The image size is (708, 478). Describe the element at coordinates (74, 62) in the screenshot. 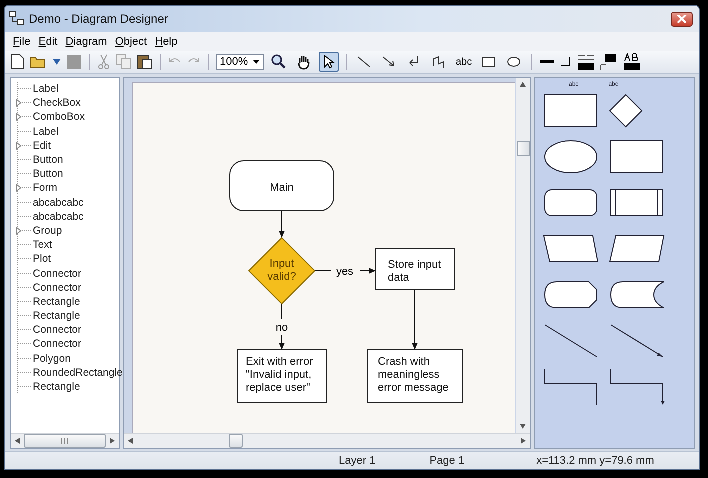

I see `save-icon` at that location.